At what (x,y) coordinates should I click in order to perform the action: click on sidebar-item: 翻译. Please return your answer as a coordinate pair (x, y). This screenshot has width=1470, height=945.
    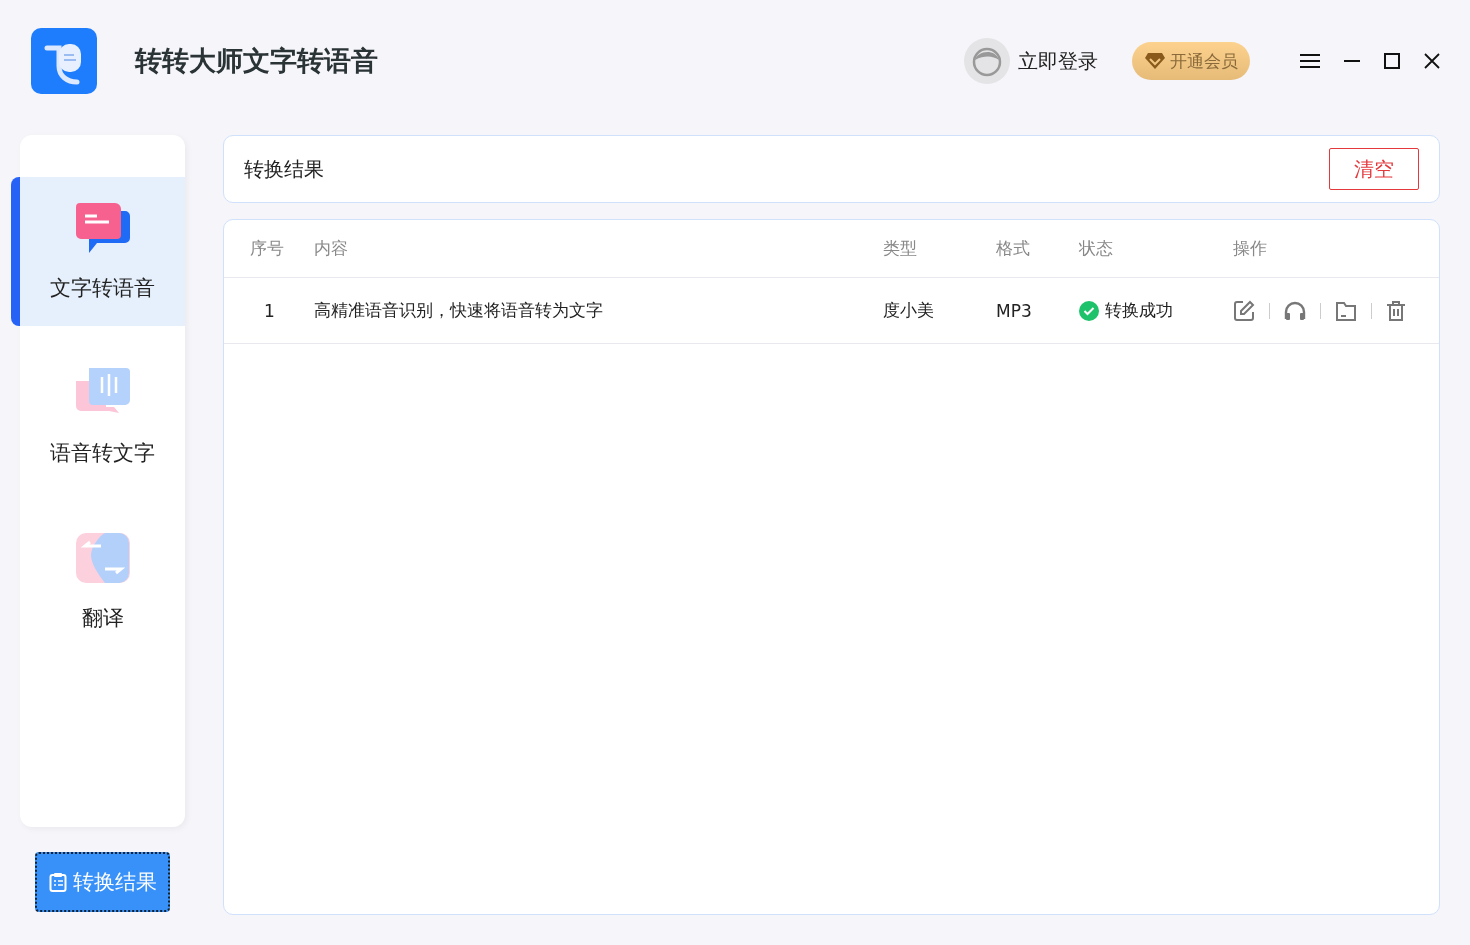
    Looking at the image, I should click on (102, 581).